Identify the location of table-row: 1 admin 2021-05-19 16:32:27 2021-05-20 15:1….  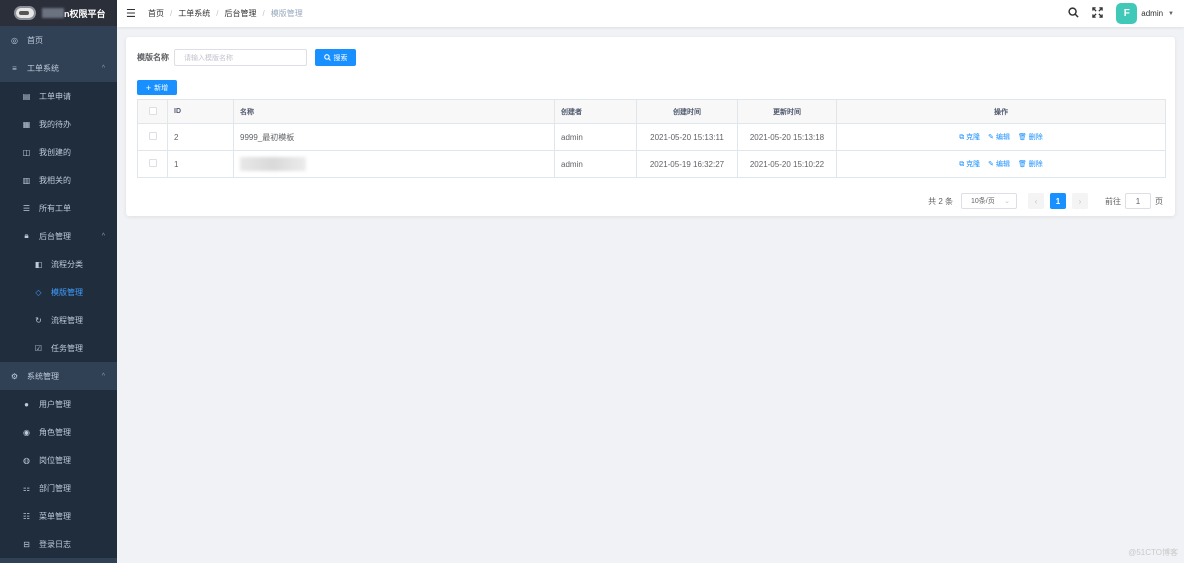
(651, 164).